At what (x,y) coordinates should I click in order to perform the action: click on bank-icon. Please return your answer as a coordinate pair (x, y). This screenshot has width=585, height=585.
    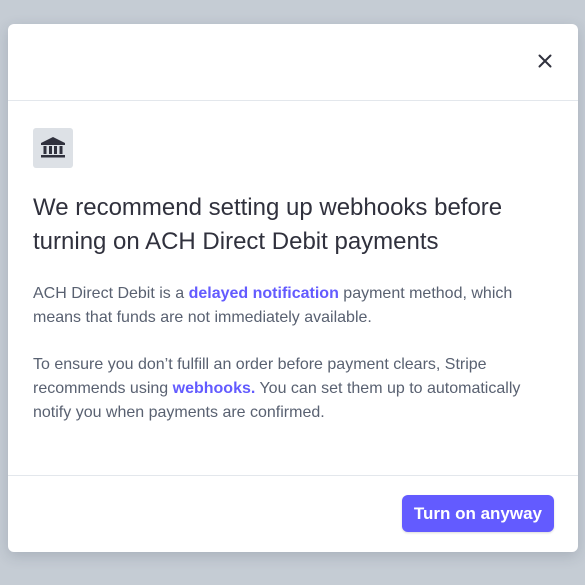
    Looking at the image, I should click on (53, 147).